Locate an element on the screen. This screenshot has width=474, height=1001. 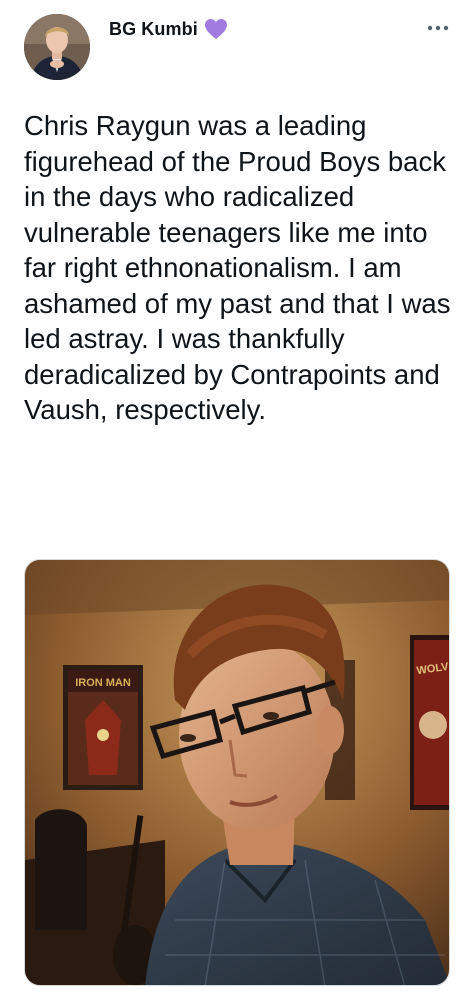
author-name-row: BG Kumbi is located at coordinates (168, 29).